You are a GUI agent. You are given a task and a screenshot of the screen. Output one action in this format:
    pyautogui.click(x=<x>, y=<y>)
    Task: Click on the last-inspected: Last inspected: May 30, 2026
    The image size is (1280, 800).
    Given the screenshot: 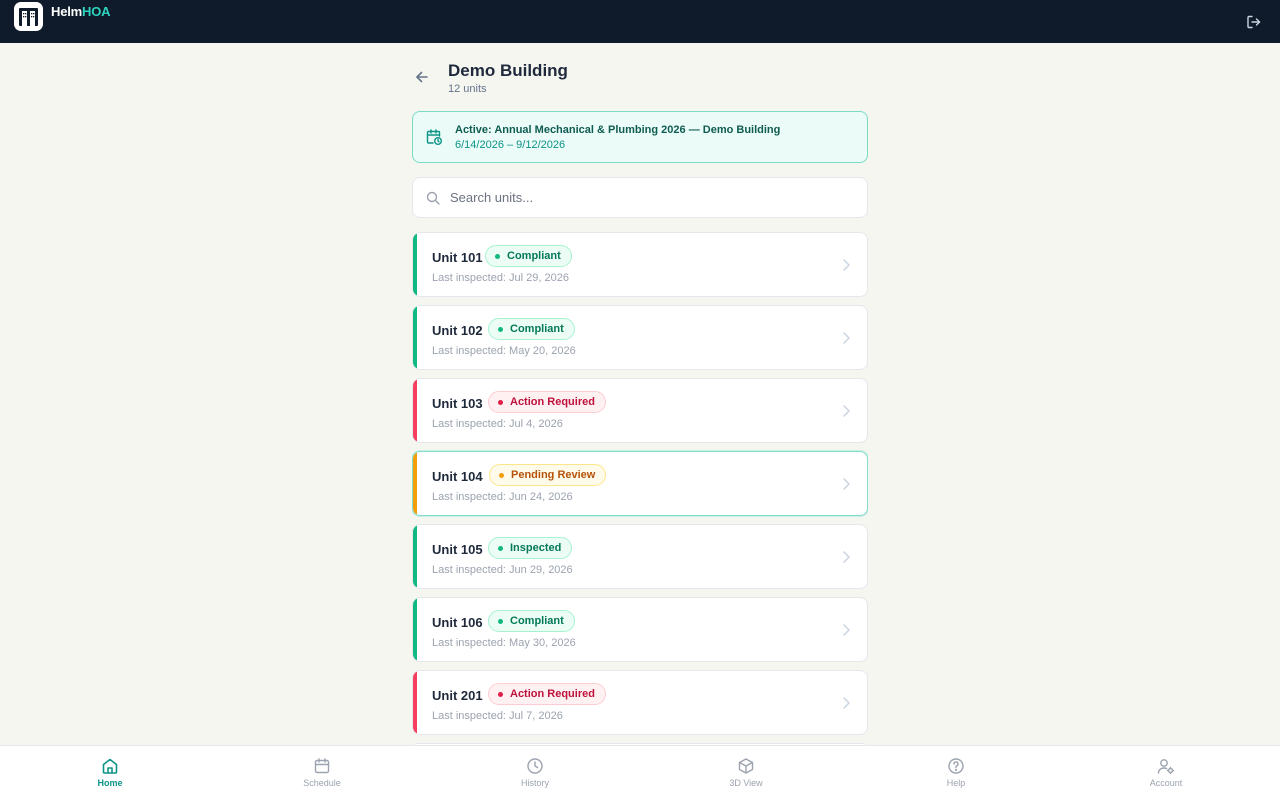 What is the action you would take?
    pyautogui.click(x=504, y=643)
    